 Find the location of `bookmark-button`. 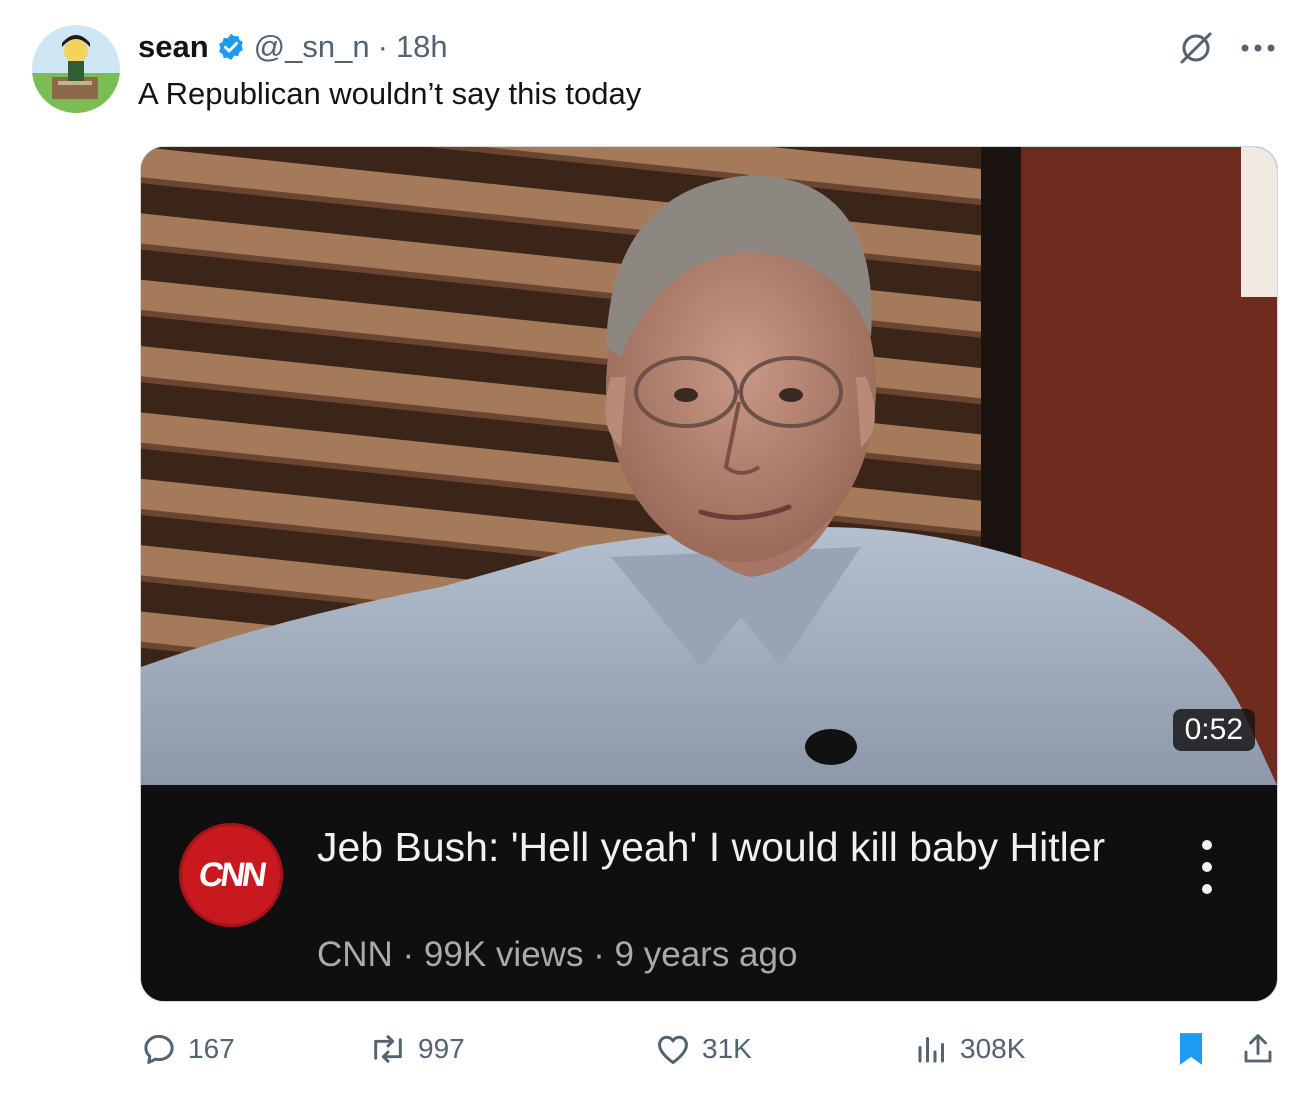

bookmark-button is located at coordinates (1191, 1049).